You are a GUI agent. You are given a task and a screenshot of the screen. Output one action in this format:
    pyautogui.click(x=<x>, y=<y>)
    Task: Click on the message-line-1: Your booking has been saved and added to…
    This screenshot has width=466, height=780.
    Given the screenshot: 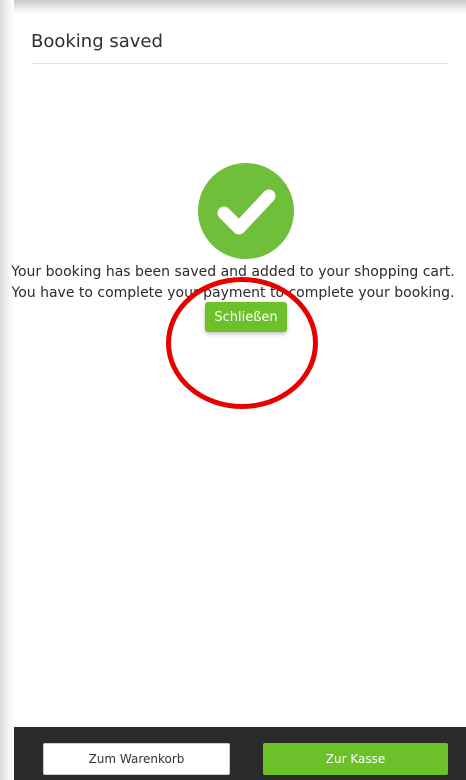 What is the action you would take?
    pyautogui.click(x=233, y=272)
    